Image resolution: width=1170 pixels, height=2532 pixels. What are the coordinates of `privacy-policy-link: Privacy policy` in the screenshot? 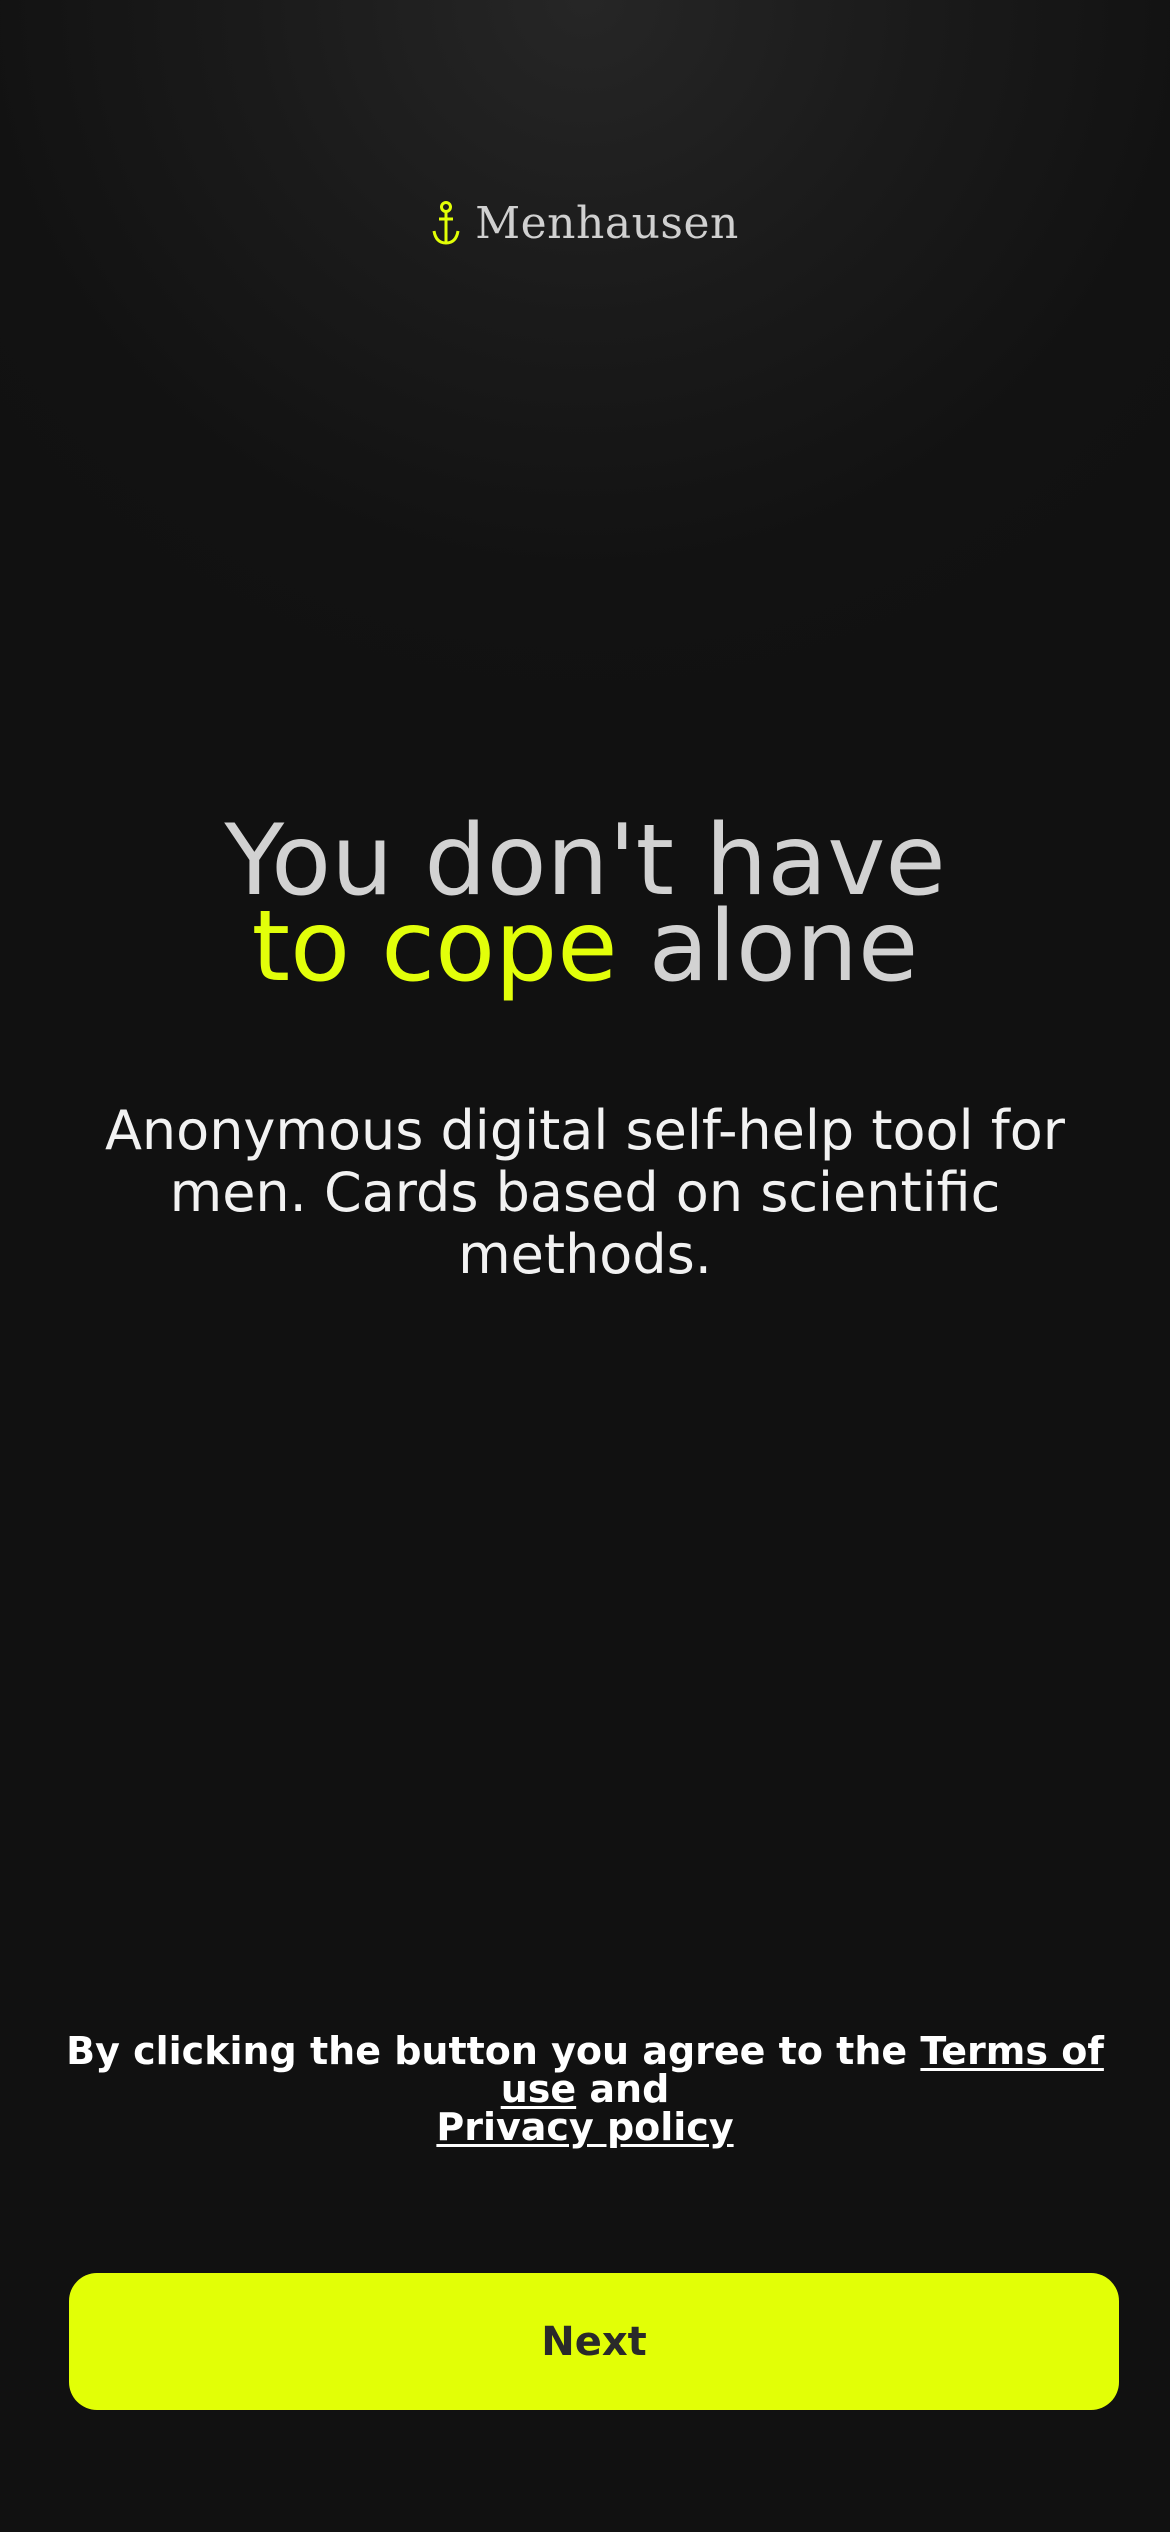 It's located at (584, 2127).